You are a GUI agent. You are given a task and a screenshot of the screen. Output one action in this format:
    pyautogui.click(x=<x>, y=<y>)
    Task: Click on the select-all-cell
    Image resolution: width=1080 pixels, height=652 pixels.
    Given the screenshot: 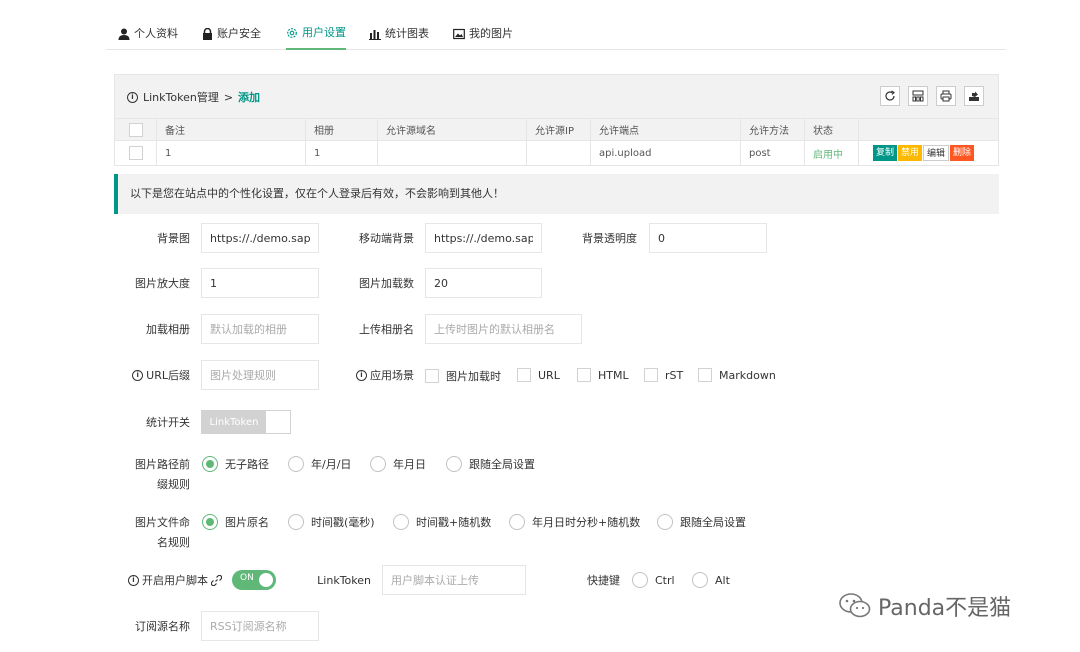 What is the action you would take?
    pyautogui.click(x=136, y=129)
    